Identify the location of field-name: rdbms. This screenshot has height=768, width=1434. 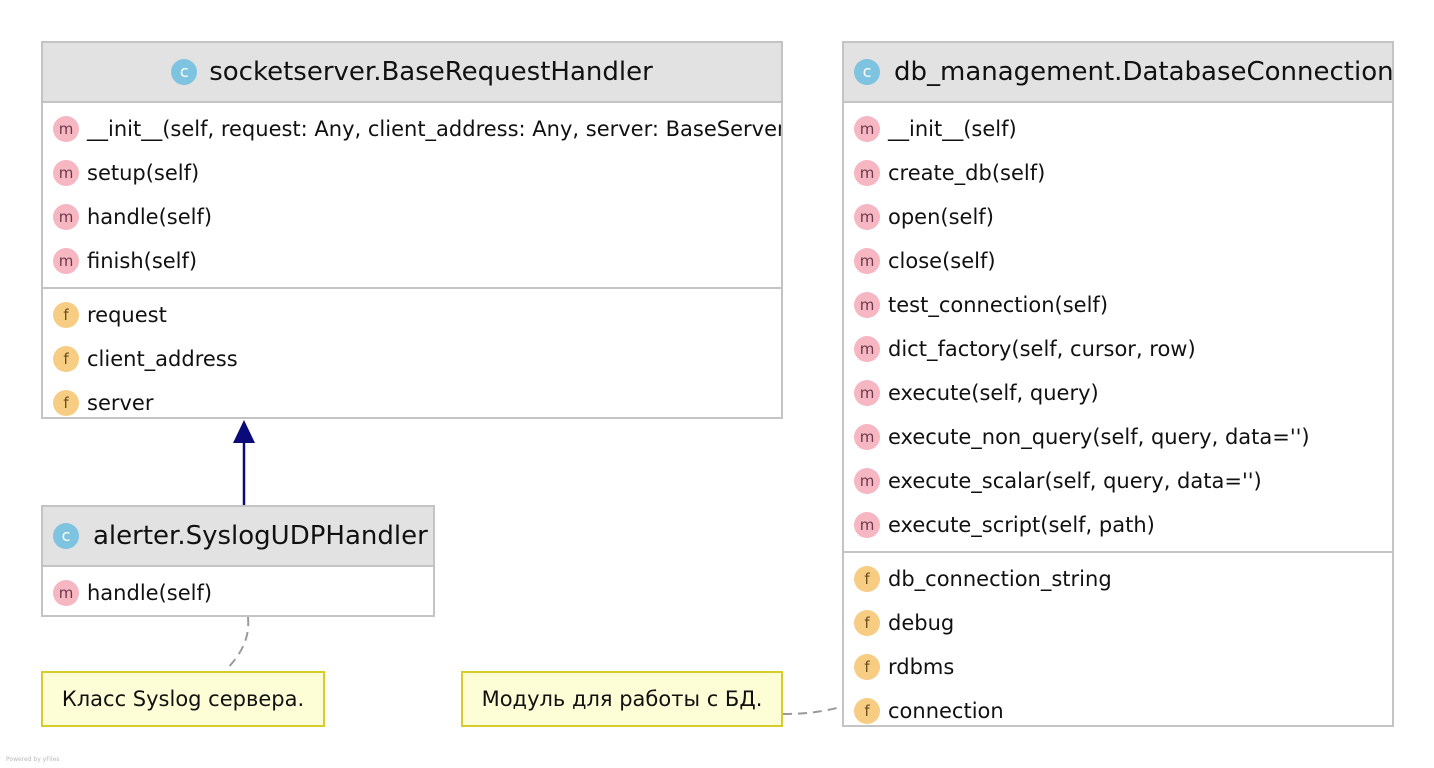
(921, 667).